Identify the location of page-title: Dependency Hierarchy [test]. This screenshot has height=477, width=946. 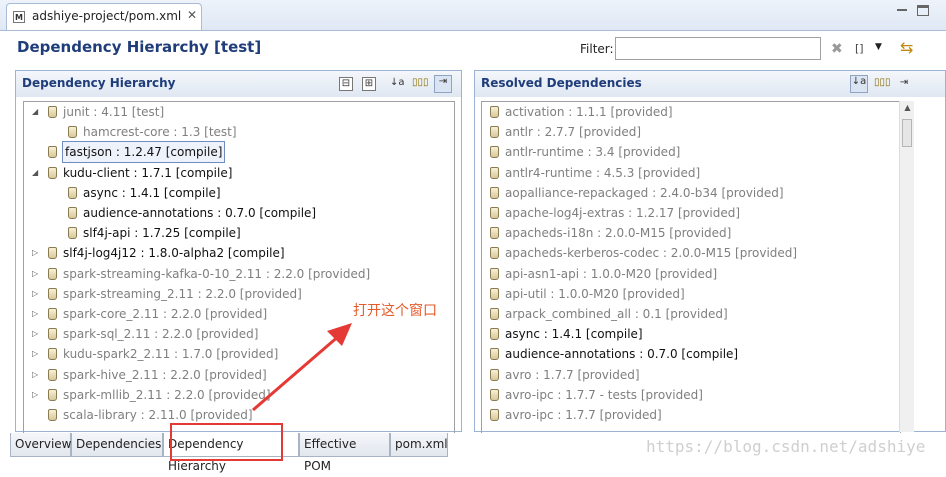
(139, 47).